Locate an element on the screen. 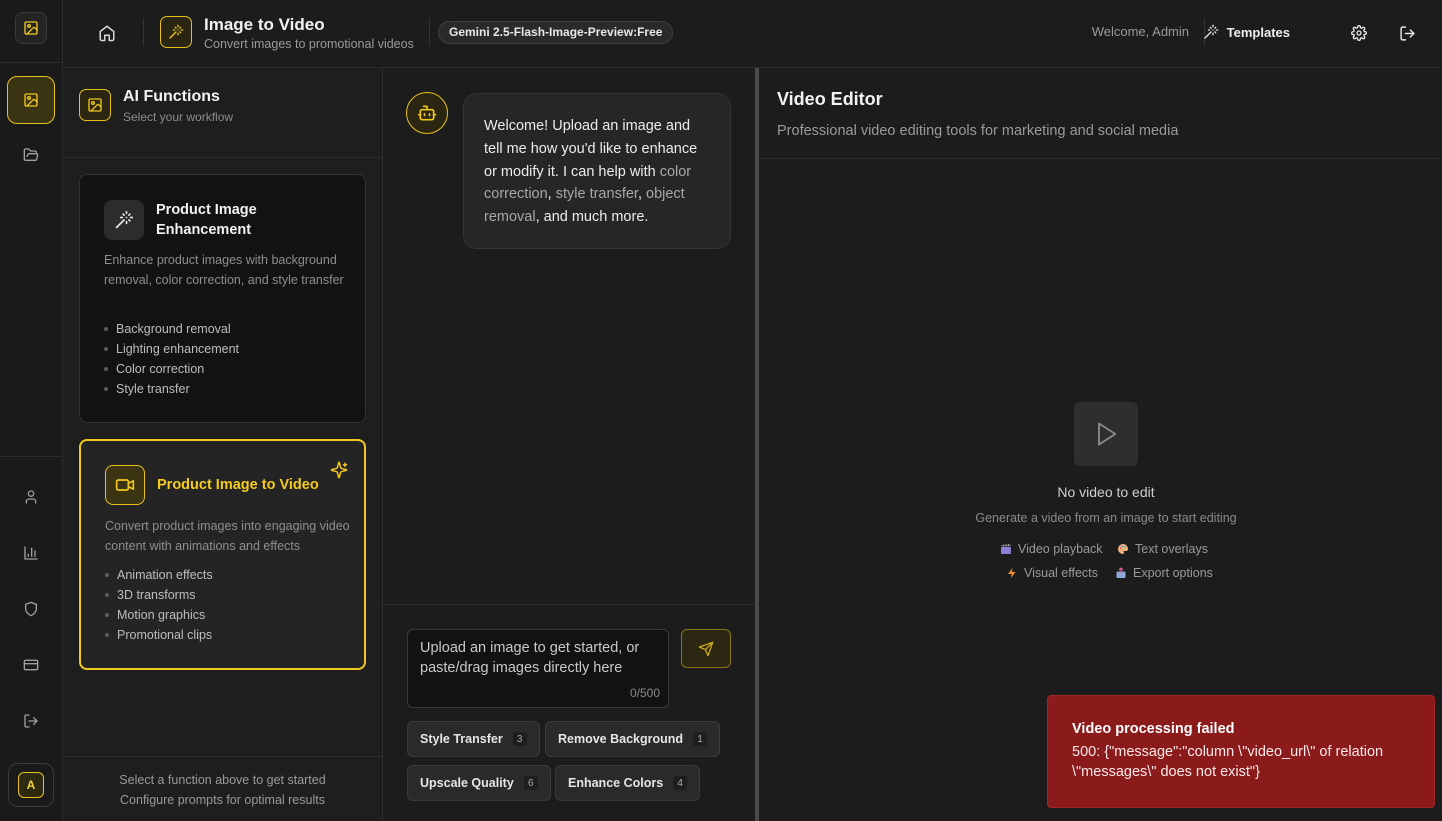 The height and width of the screenshot is (821, 1442). quick-action-remove-background: Remove Background 1 is located at coordinates (633, 739).